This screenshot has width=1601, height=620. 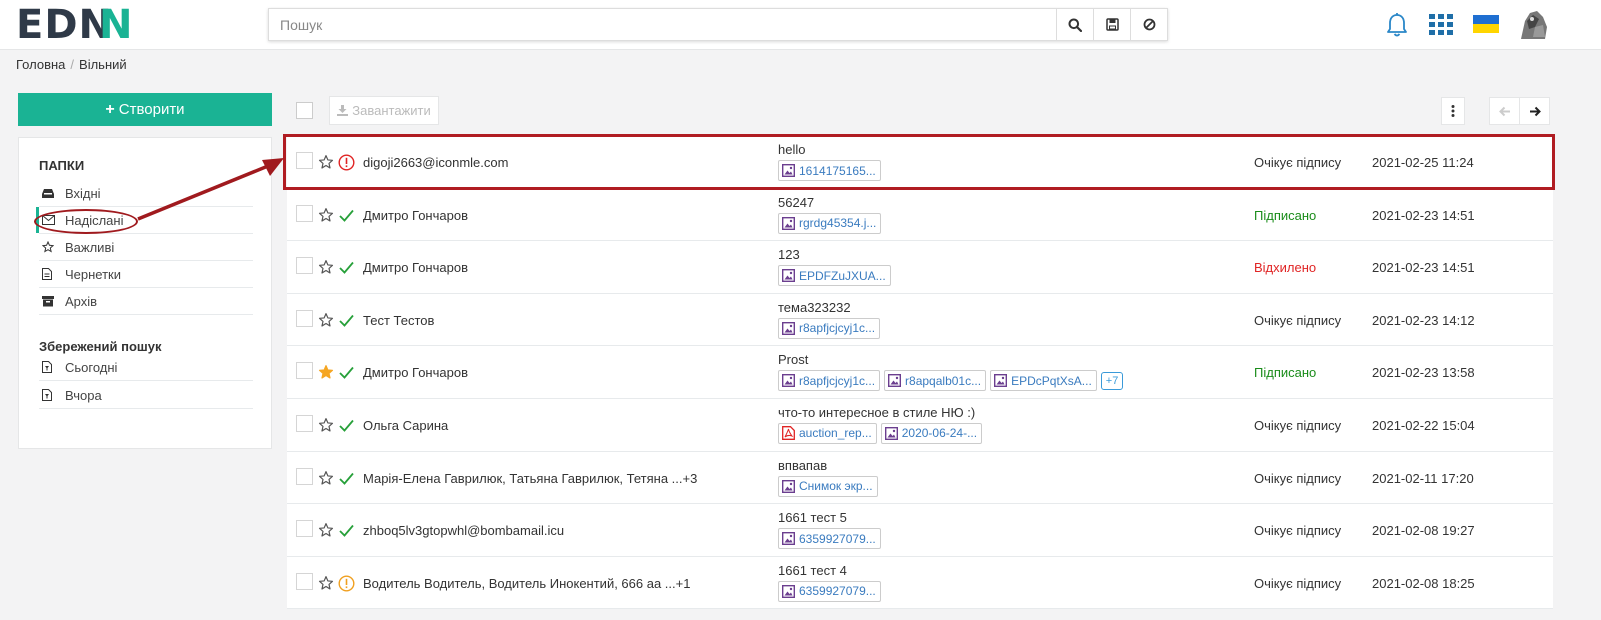 I want to click on sidebar-item-important: Важливі, so click(x=146, y=247).